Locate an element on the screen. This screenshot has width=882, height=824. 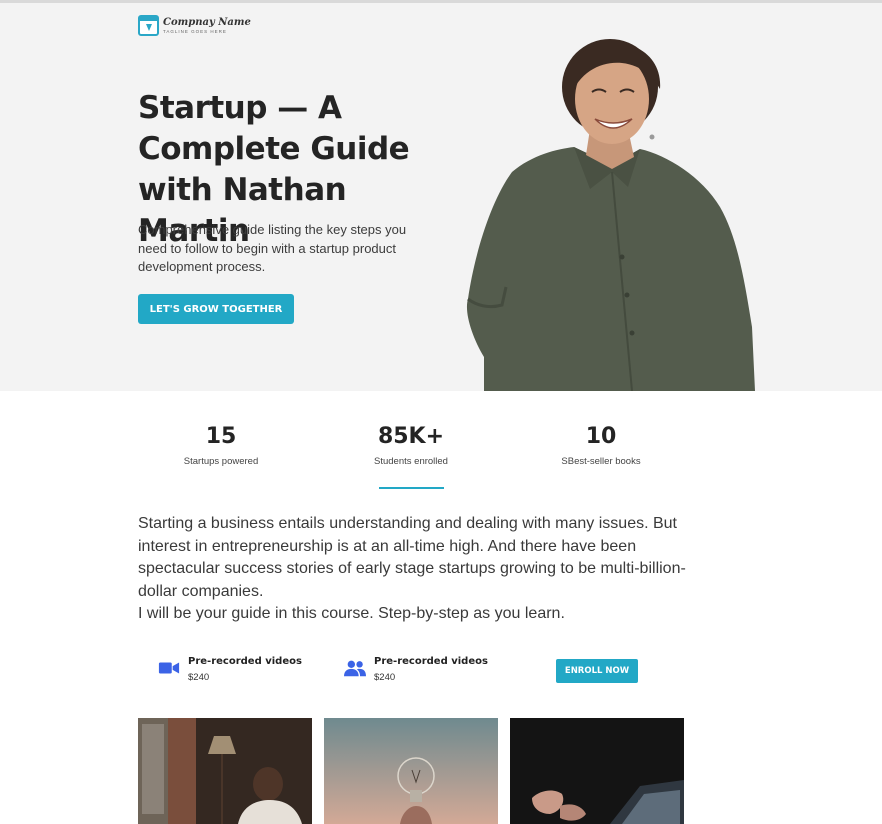
stat-value: 85K+ is located at coordinates (411, 436).